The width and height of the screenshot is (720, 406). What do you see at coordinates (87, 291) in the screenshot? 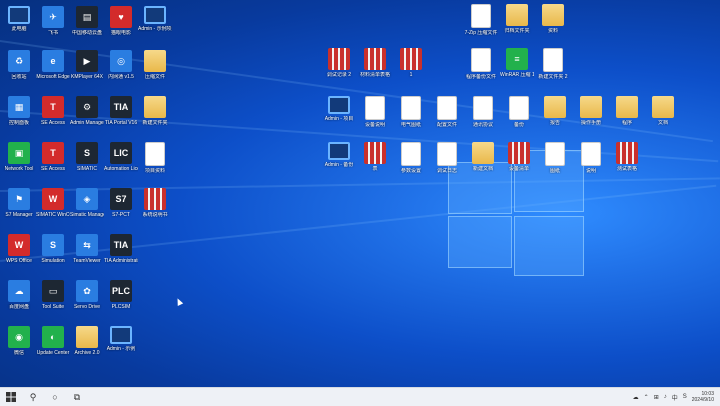
I see `app-icon: ✿` at bounding box center [87, 291].